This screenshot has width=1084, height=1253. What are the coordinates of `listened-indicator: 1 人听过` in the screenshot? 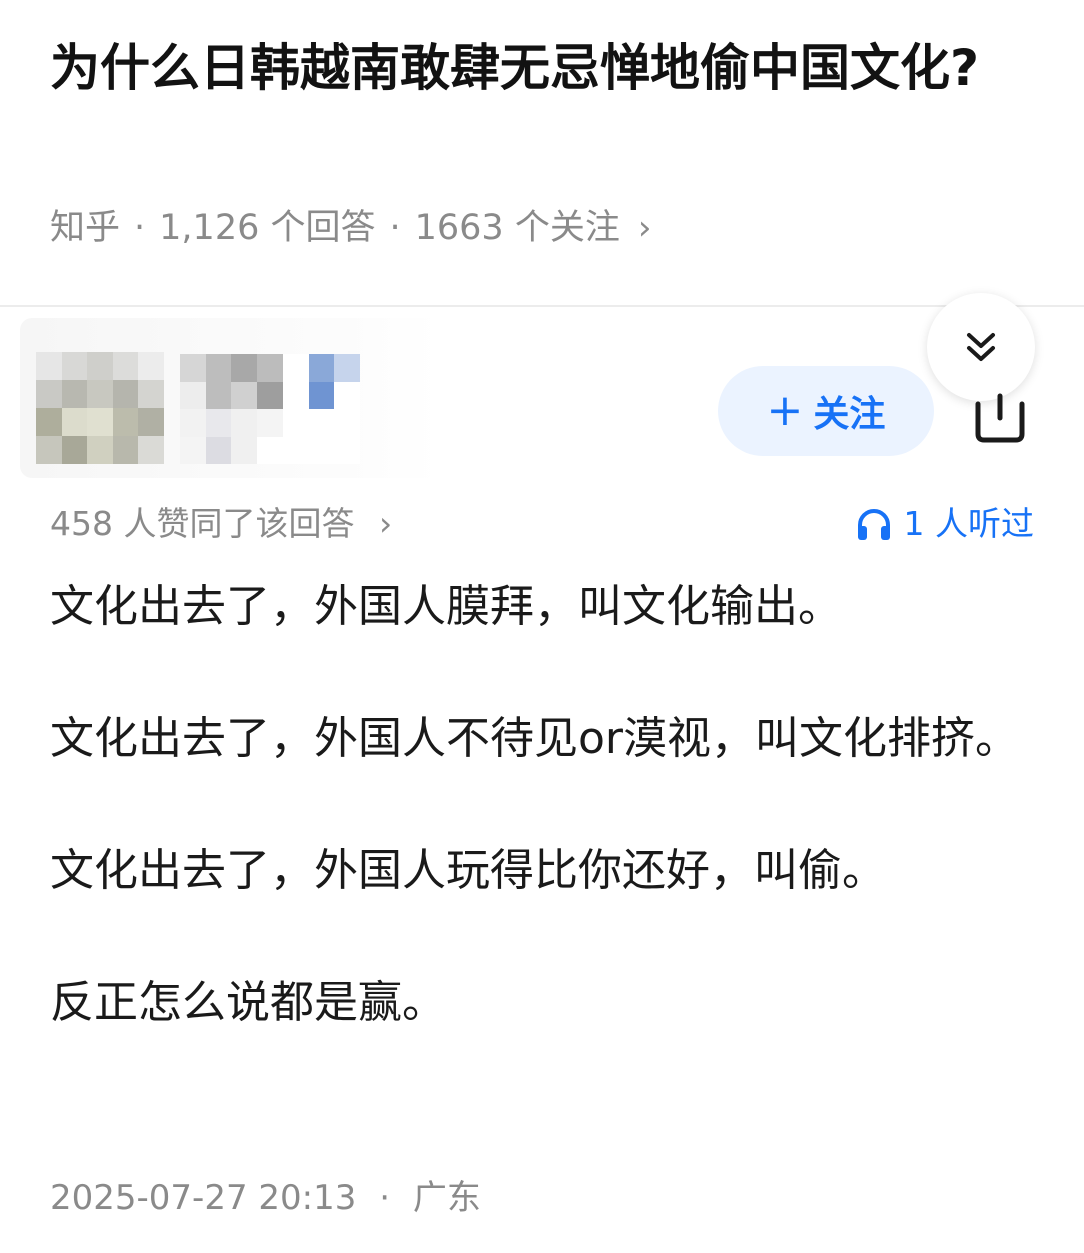 It's located at (945, 524).